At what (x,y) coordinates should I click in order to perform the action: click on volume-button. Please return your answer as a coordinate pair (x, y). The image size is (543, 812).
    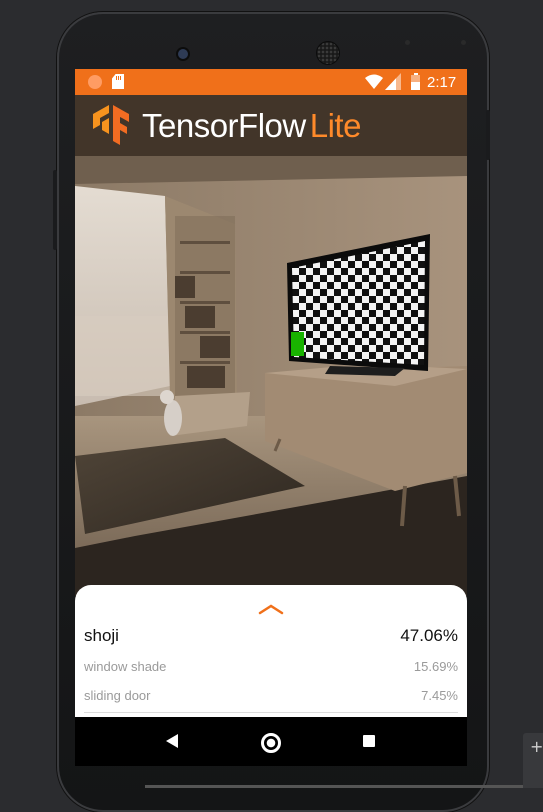
    Looking at the image, I should click on (55, 210).